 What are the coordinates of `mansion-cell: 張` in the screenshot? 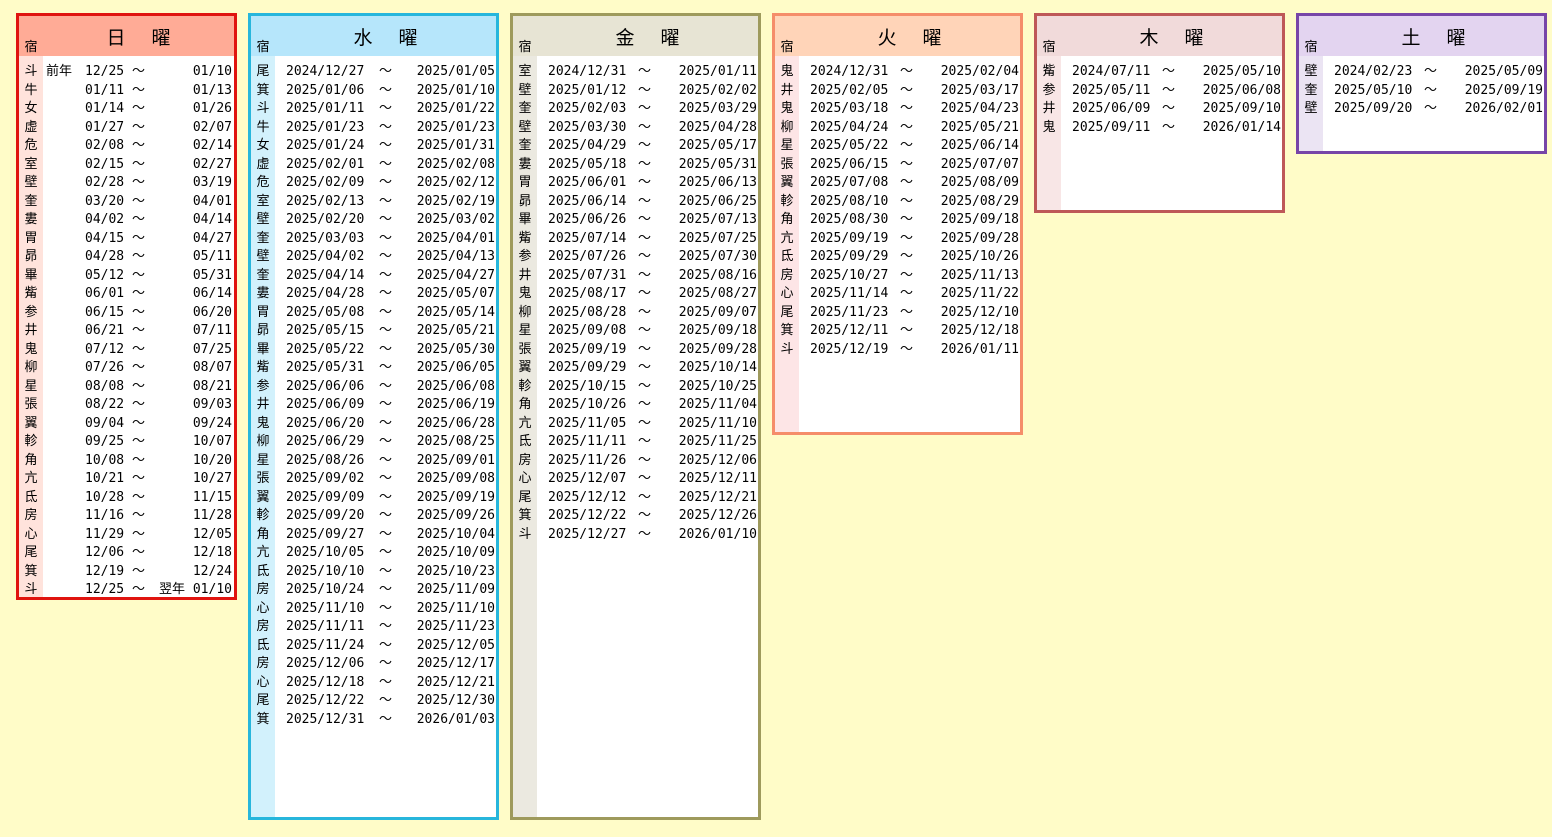 It's located at (525, 349).